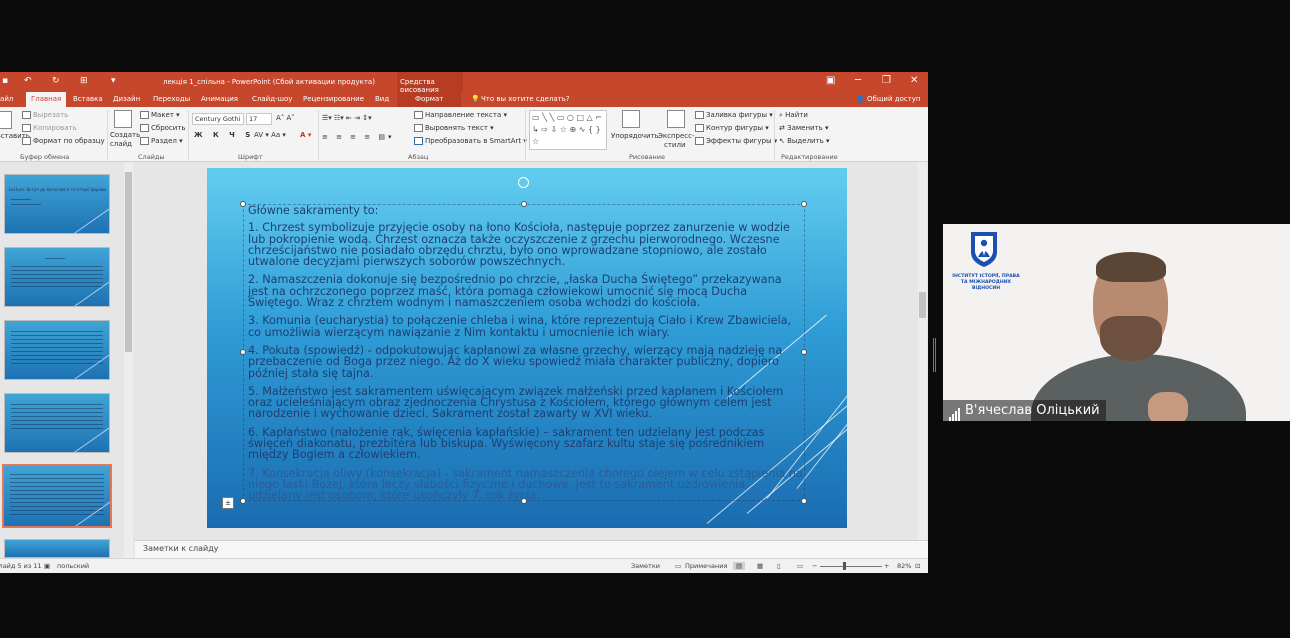  I want to click on font-spacing-icon: AV ▾ Aa ▾, so click(270, 135).